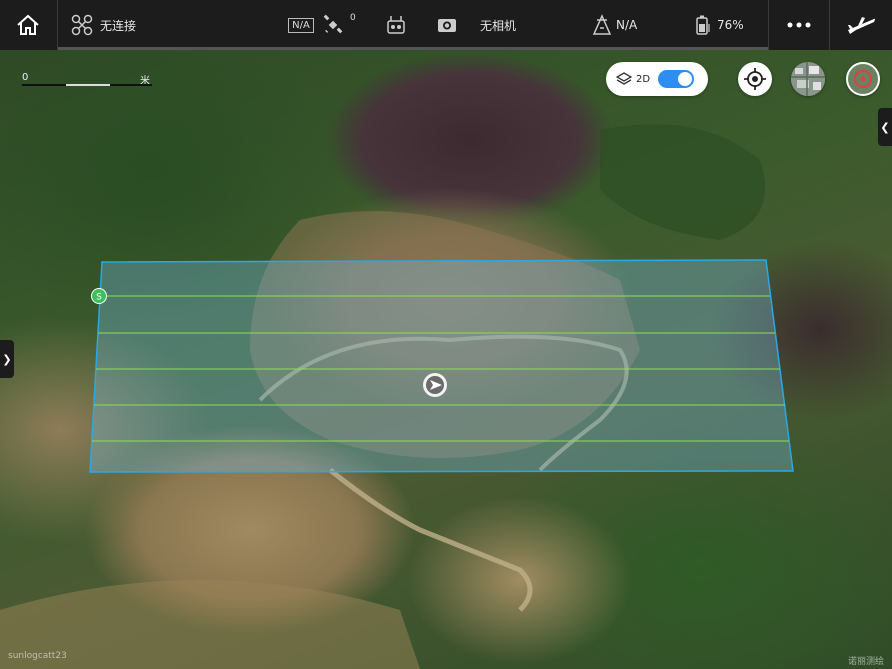  I want to click on crosshair-icon, so click(755, 79).